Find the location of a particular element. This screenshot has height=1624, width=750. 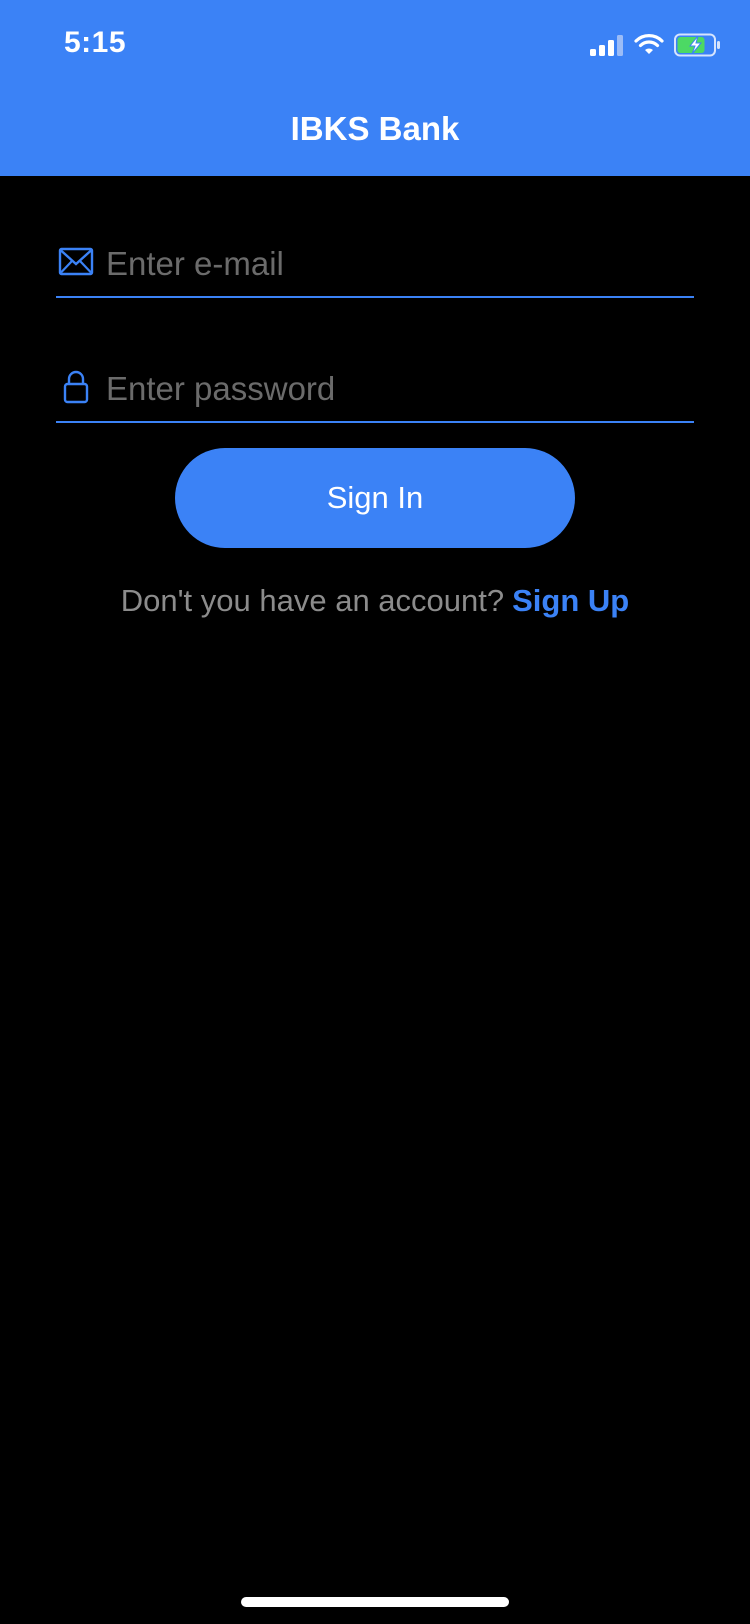

signup-row: Don't you have an account? Sign Up is located at coordinates (375, 601).